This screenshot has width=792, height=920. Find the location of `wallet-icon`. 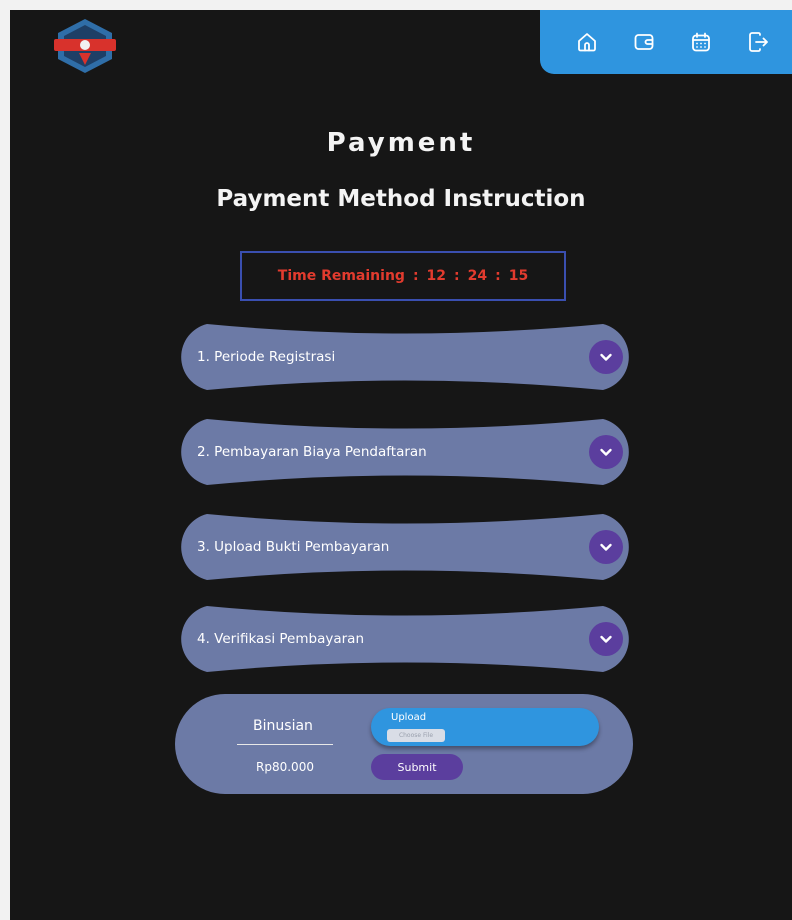

wallet-icon is located at coordinates (644, 42).